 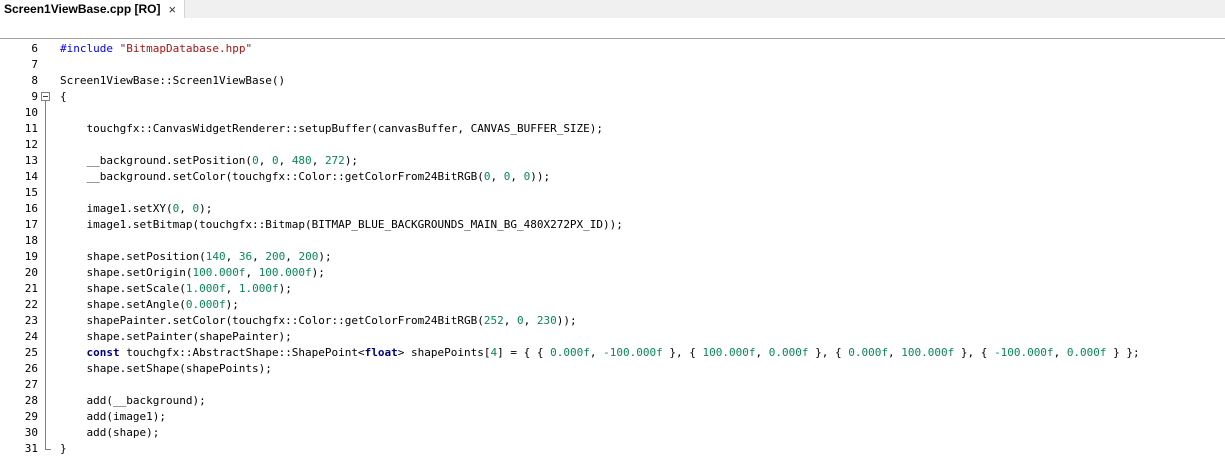 What do you see at coordinates (123, 288) in the screenshot?
I see `code-token: shape.setScale(` at bounding box center [123, 288].